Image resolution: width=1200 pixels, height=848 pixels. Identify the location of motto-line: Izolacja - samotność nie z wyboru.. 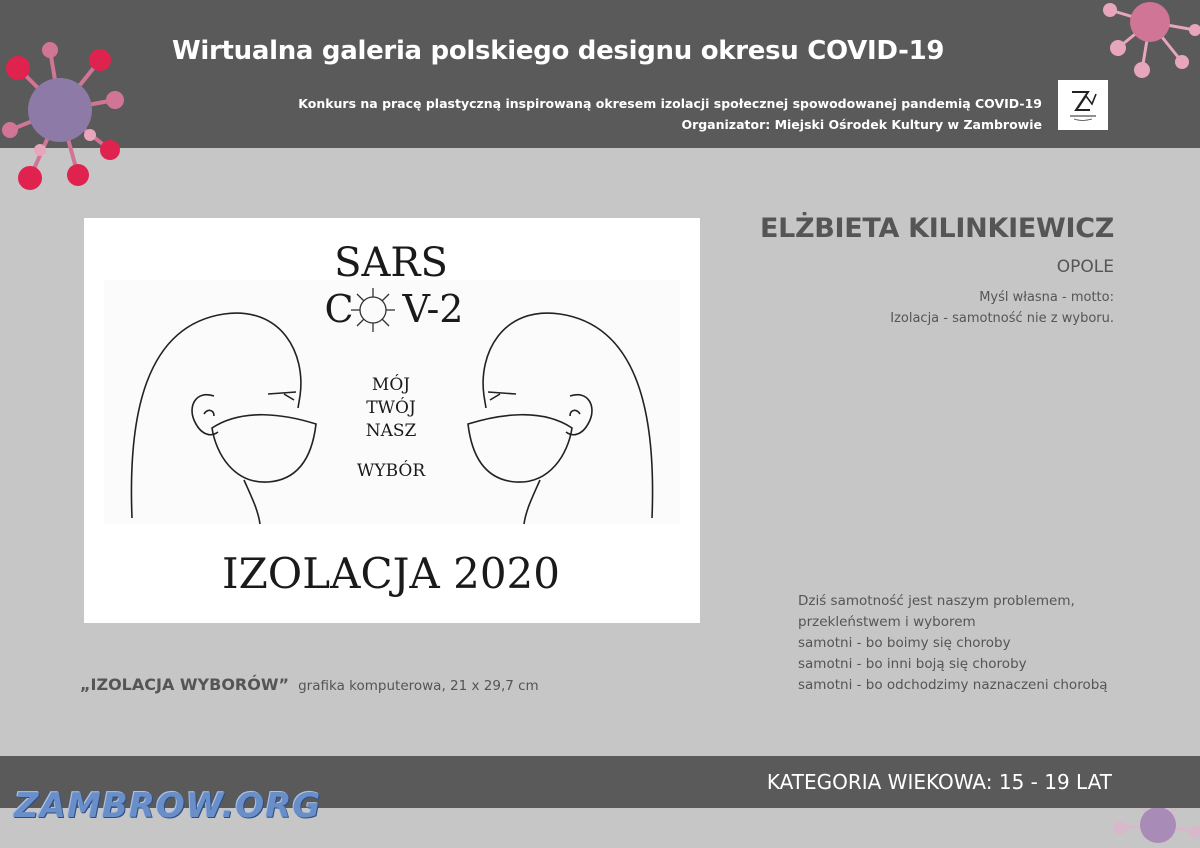
(1002, 318).